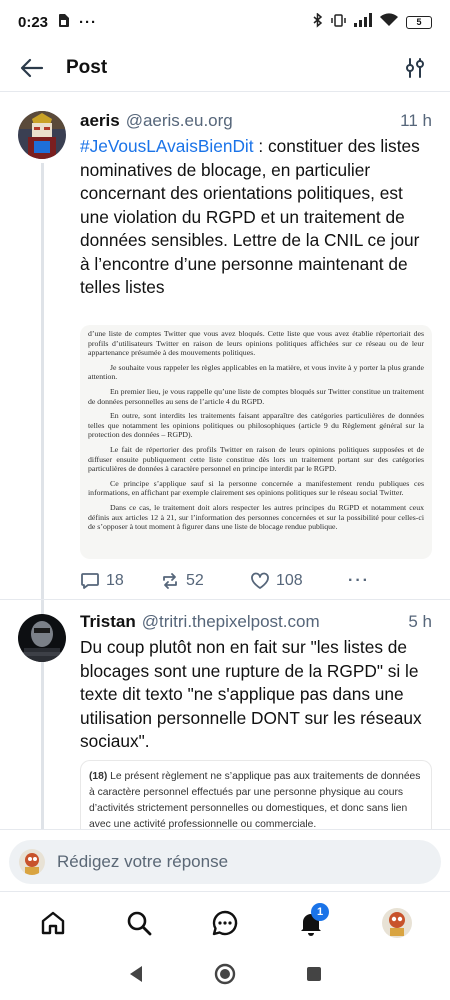  What do you see at coordinates (205, 581) in the screenshot?
I see `repost-button: 52` at bounding box center [205, 581].